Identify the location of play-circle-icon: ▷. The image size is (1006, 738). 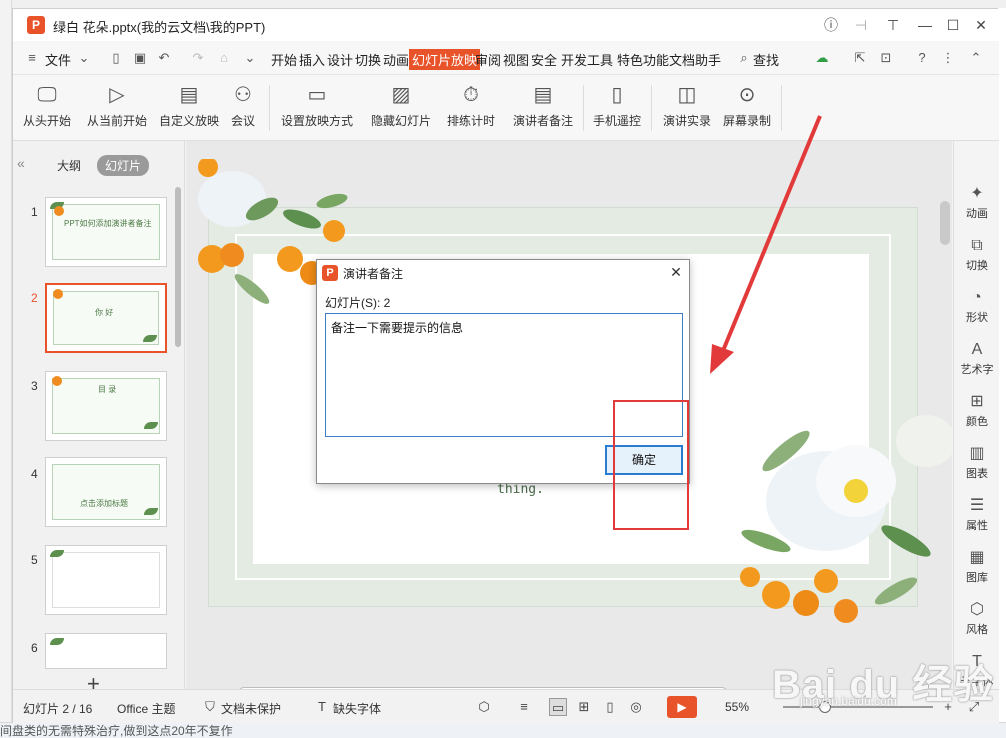
(117, 95).